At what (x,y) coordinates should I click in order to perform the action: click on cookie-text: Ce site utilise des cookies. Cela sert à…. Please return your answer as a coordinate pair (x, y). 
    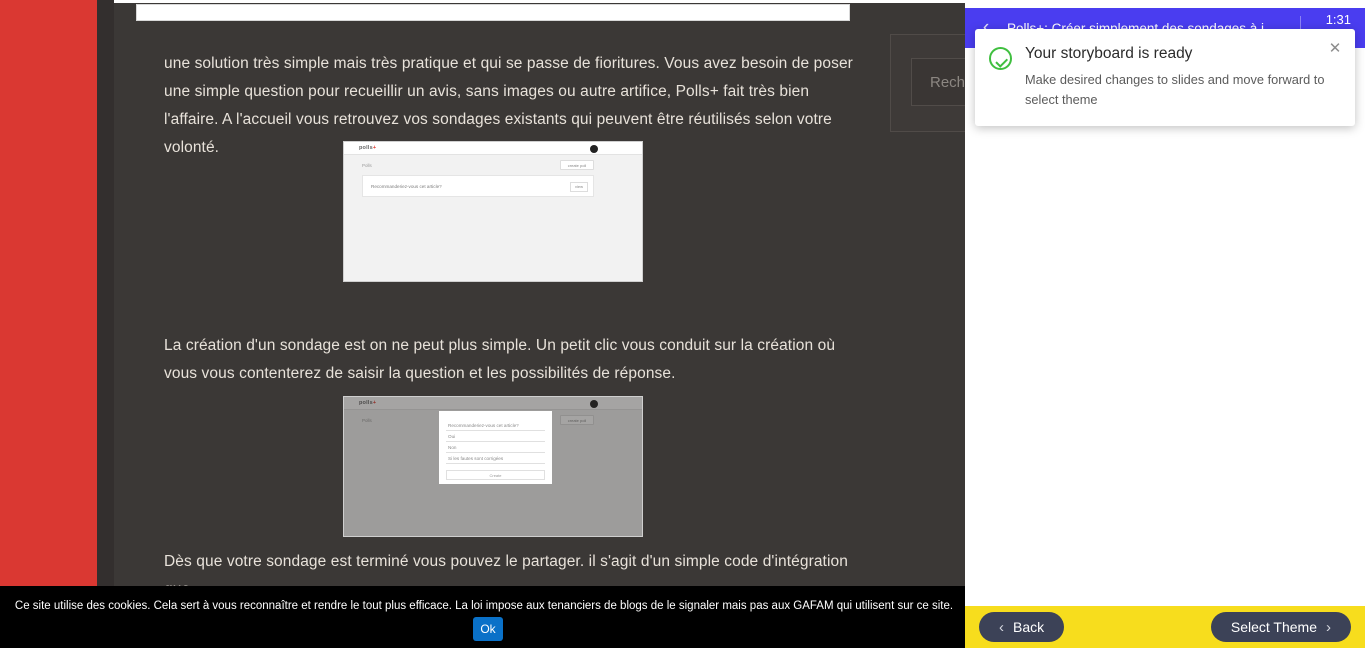
    Looking at the image, I should click on (484, 606).